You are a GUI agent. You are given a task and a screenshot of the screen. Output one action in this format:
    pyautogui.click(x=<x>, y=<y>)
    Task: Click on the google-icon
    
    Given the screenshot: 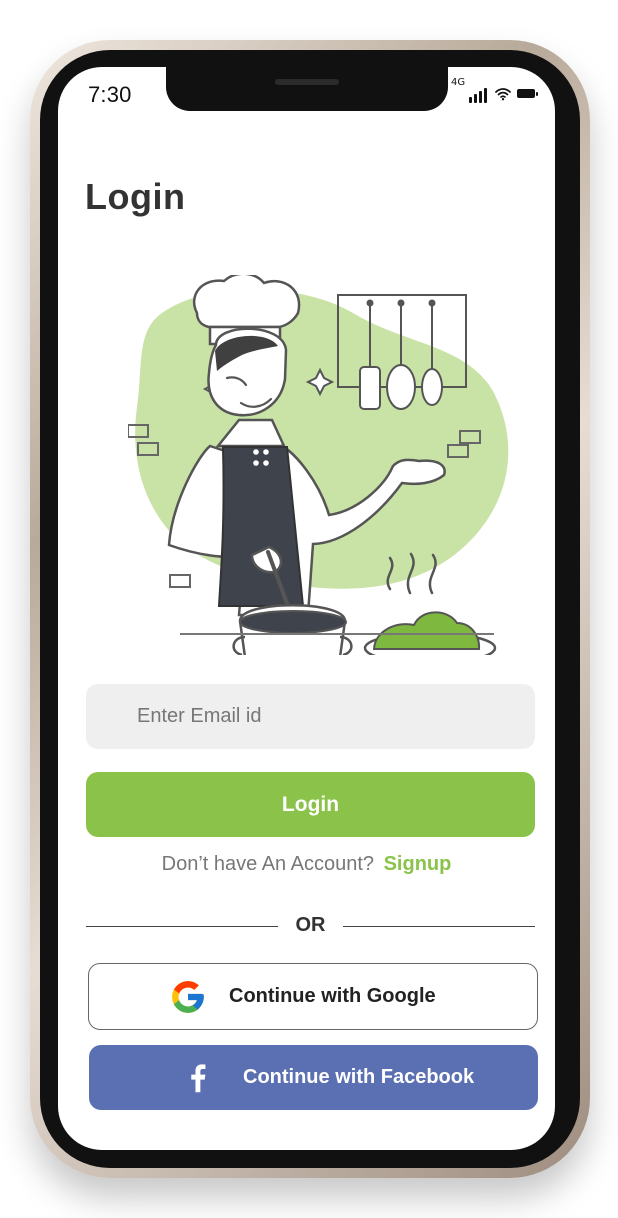 What is the action you would take?
    pyautogui.click(x=188, y=996)
    